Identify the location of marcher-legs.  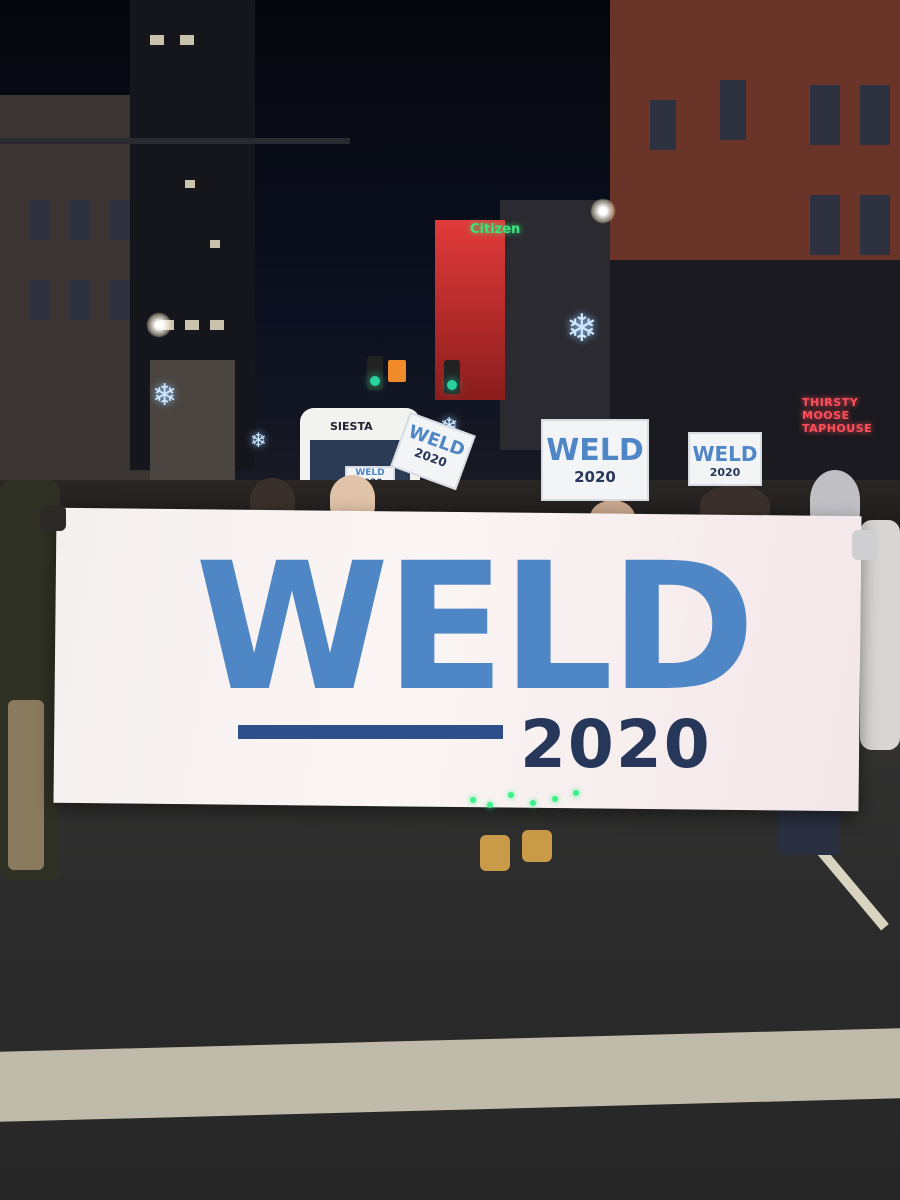
(26, 785).